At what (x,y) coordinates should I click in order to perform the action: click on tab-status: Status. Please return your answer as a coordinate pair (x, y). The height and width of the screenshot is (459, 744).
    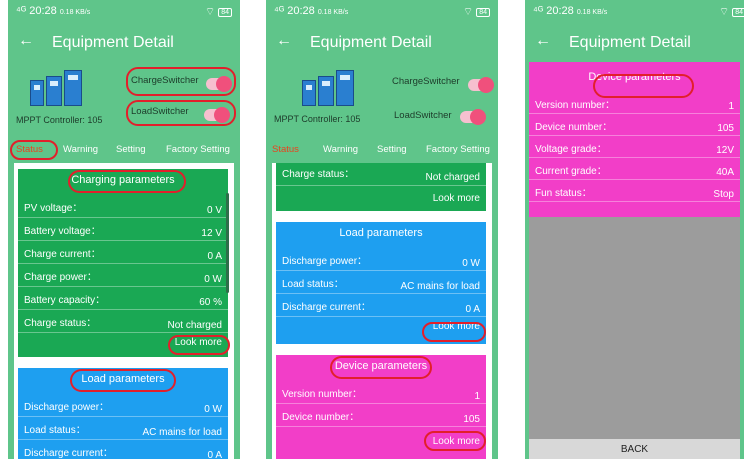
    Looking at the image, I should click on (285, 149).